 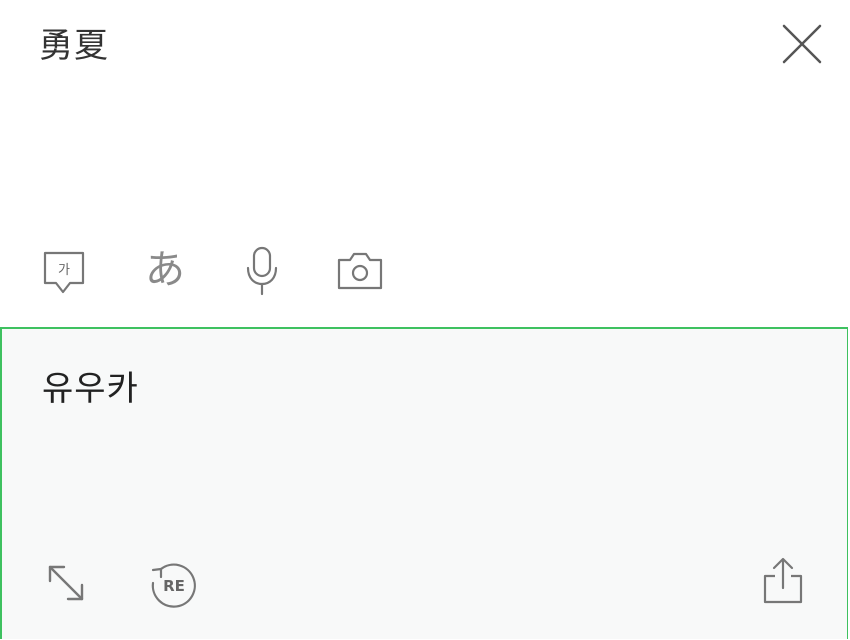 I want to click on camera-icon, so click(x=360, y=271).